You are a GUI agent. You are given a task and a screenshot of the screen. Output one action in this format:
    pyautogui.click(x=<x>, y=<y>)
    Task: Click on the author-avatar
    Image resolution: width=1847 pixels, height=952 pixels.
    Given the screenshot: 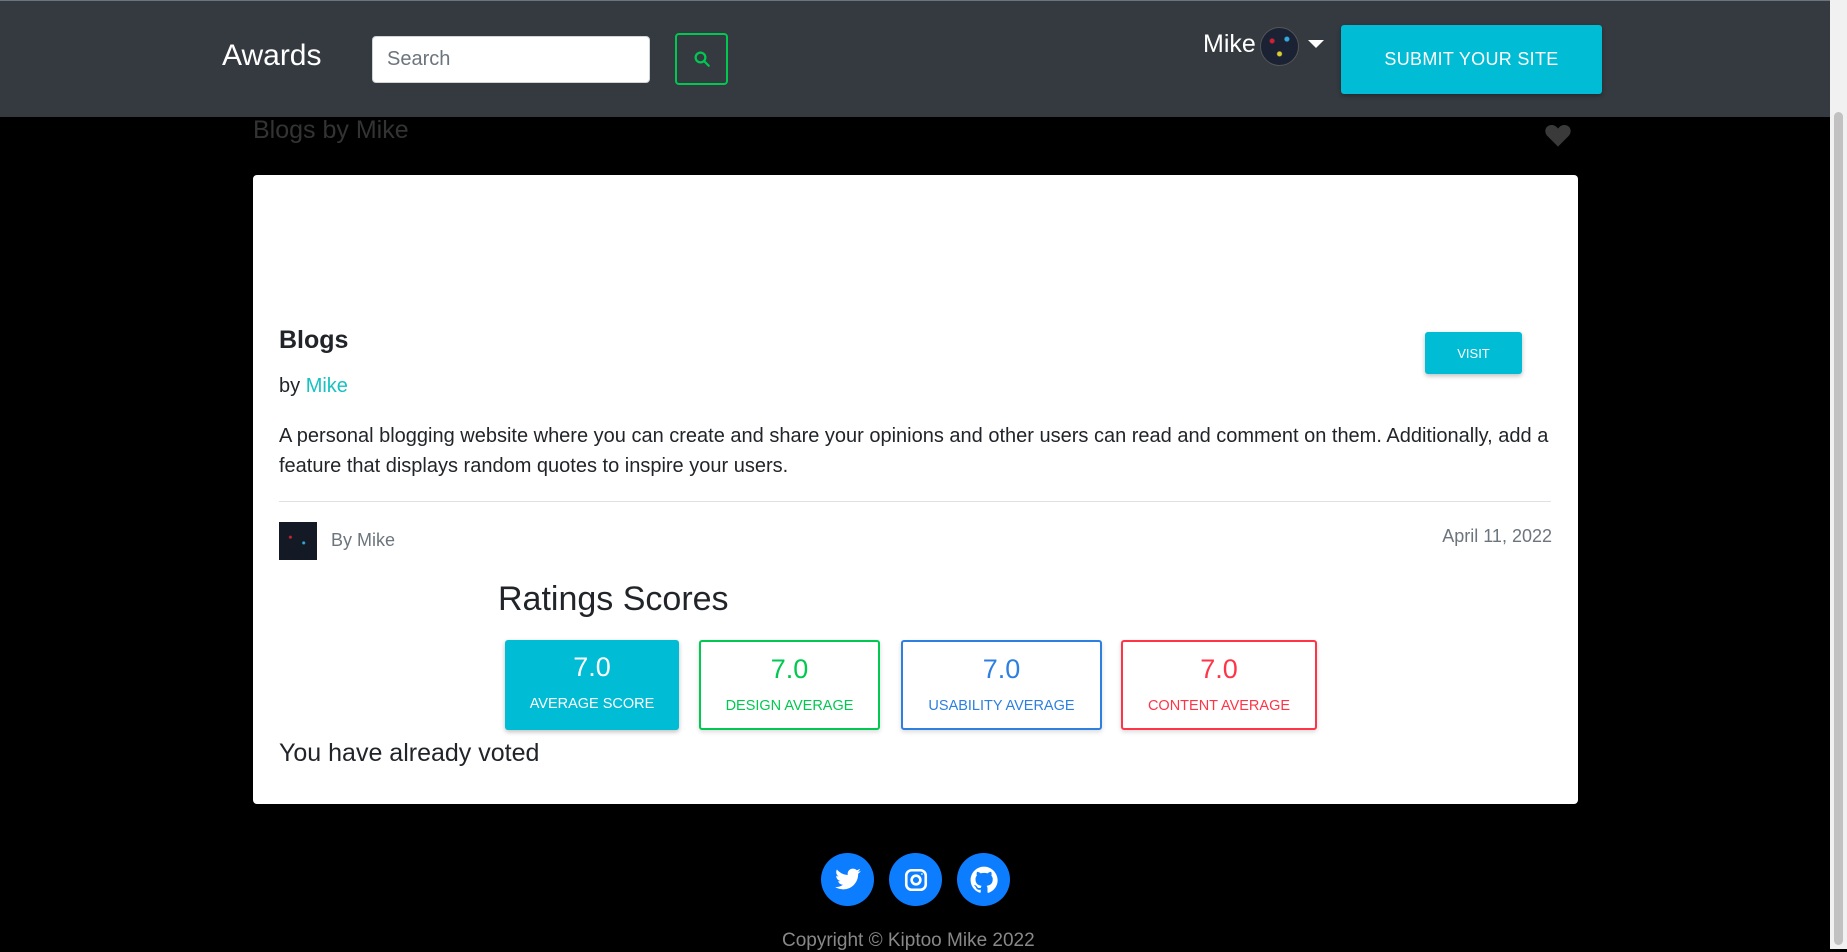 What is the action you would take?
    pyautogui.click(x=298, y=541)
    